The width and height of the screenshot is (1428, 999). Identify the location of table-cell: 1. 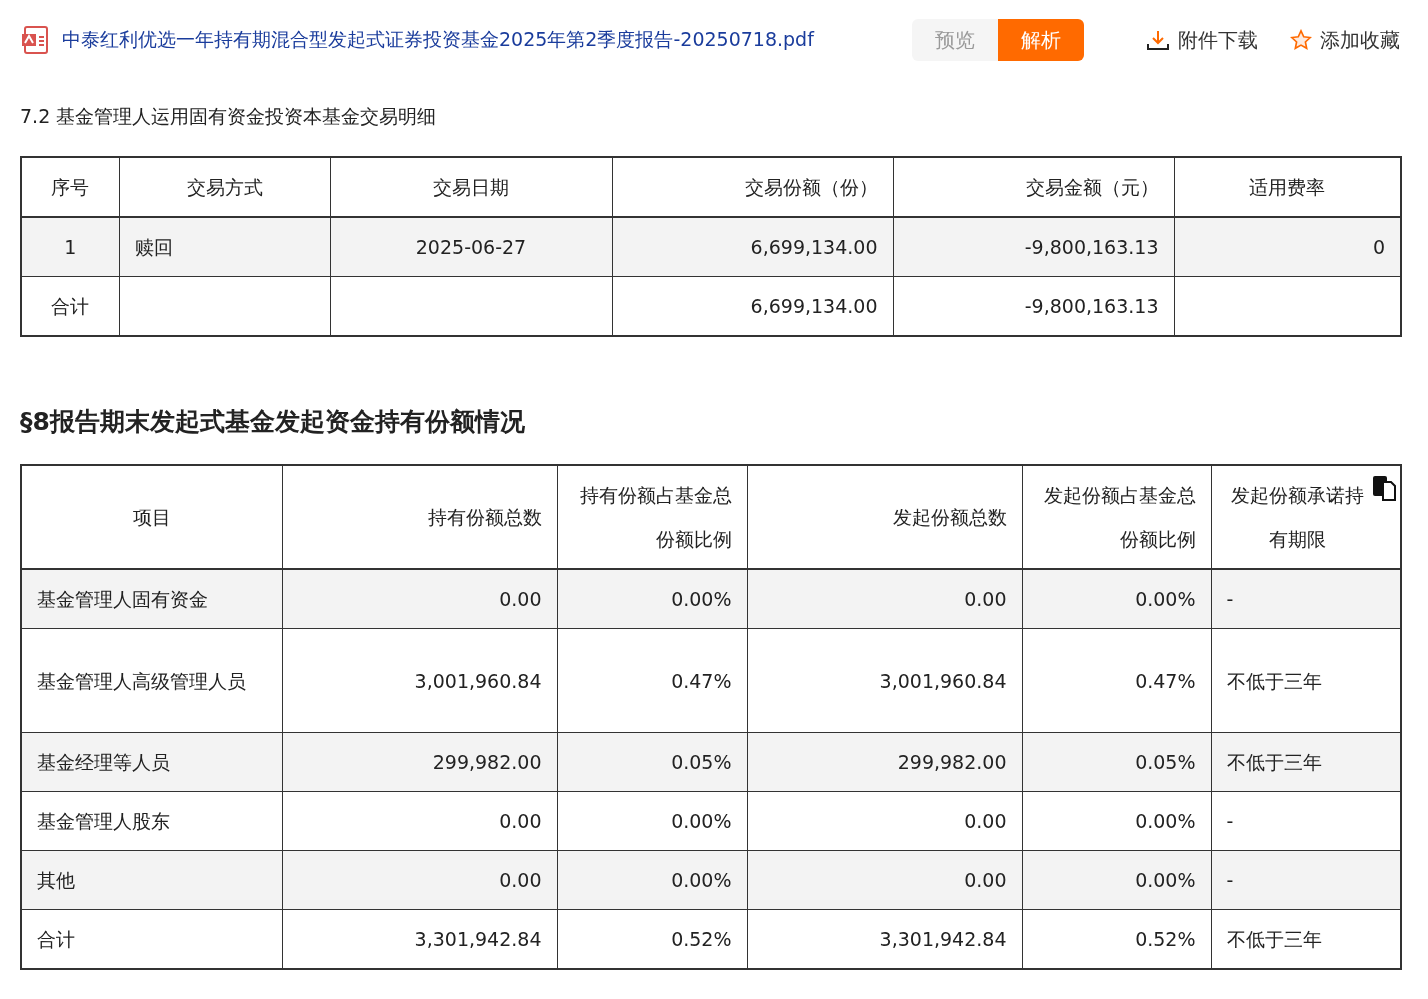
(70, 247).